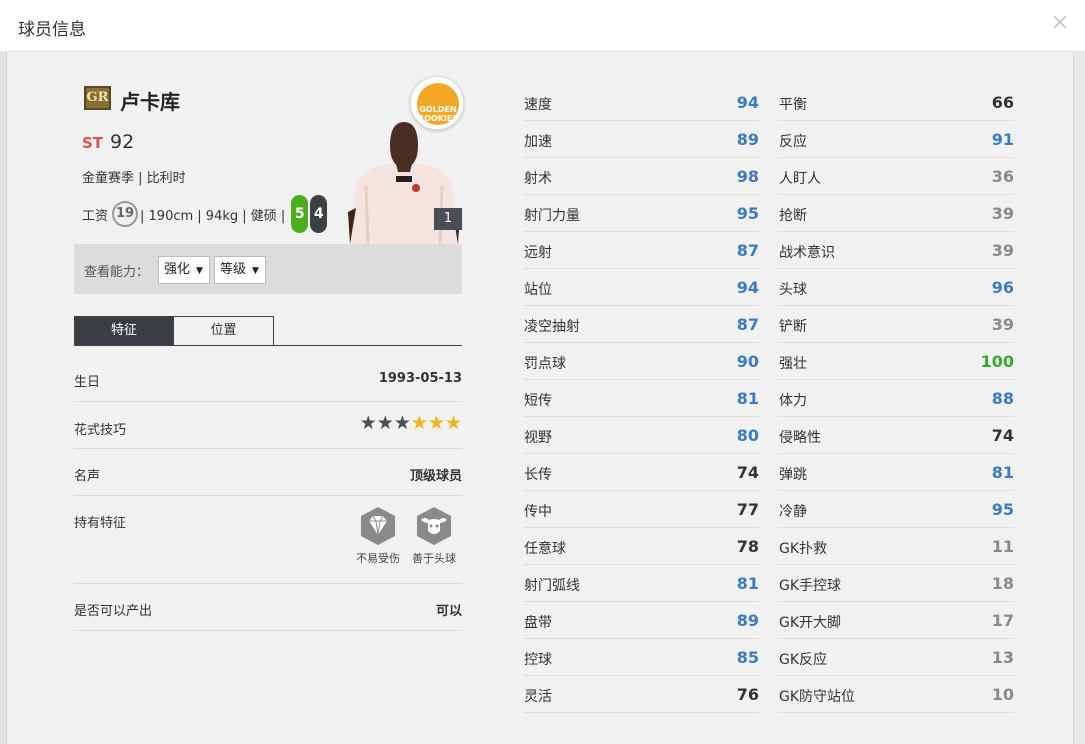 This screenshot has height=744, width=1085. I want to click on stat-row: 视野 80, so click(641, 435).